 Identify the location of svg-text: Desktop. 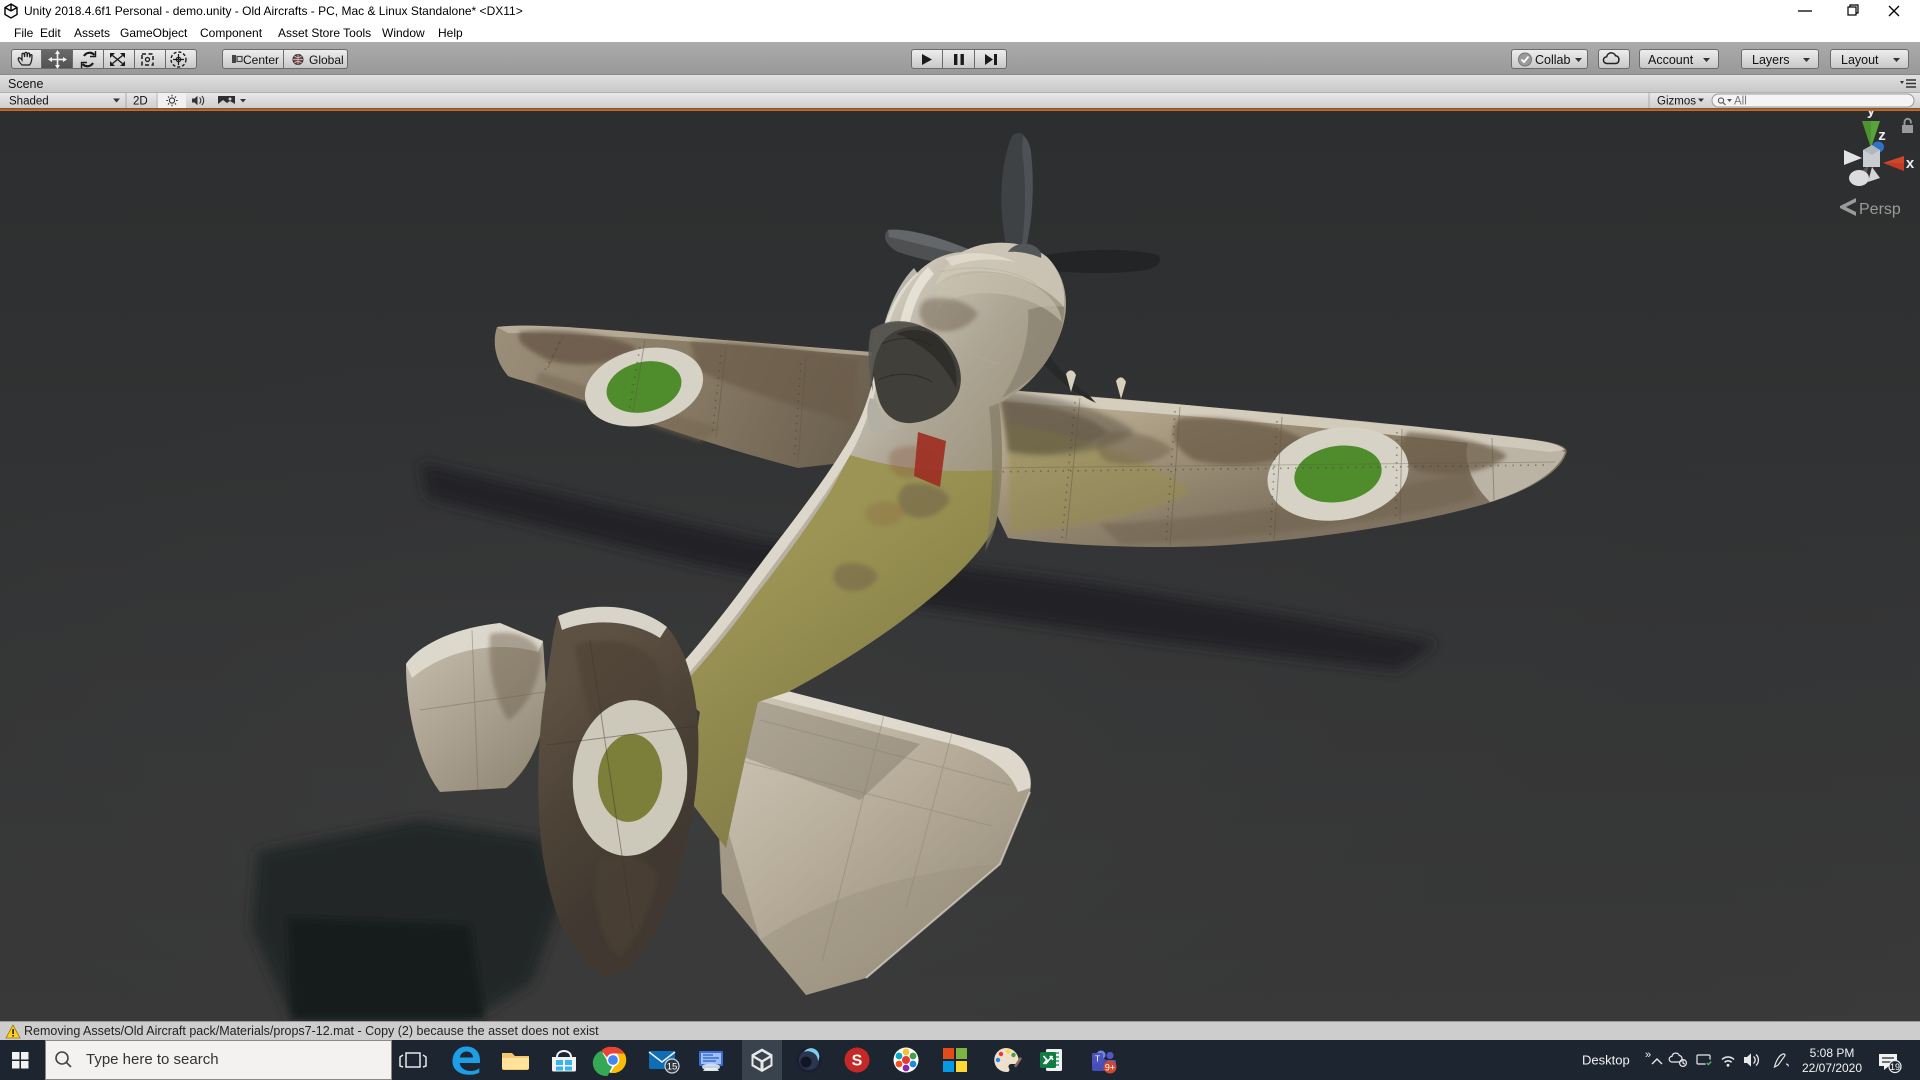
(1606, 1060).